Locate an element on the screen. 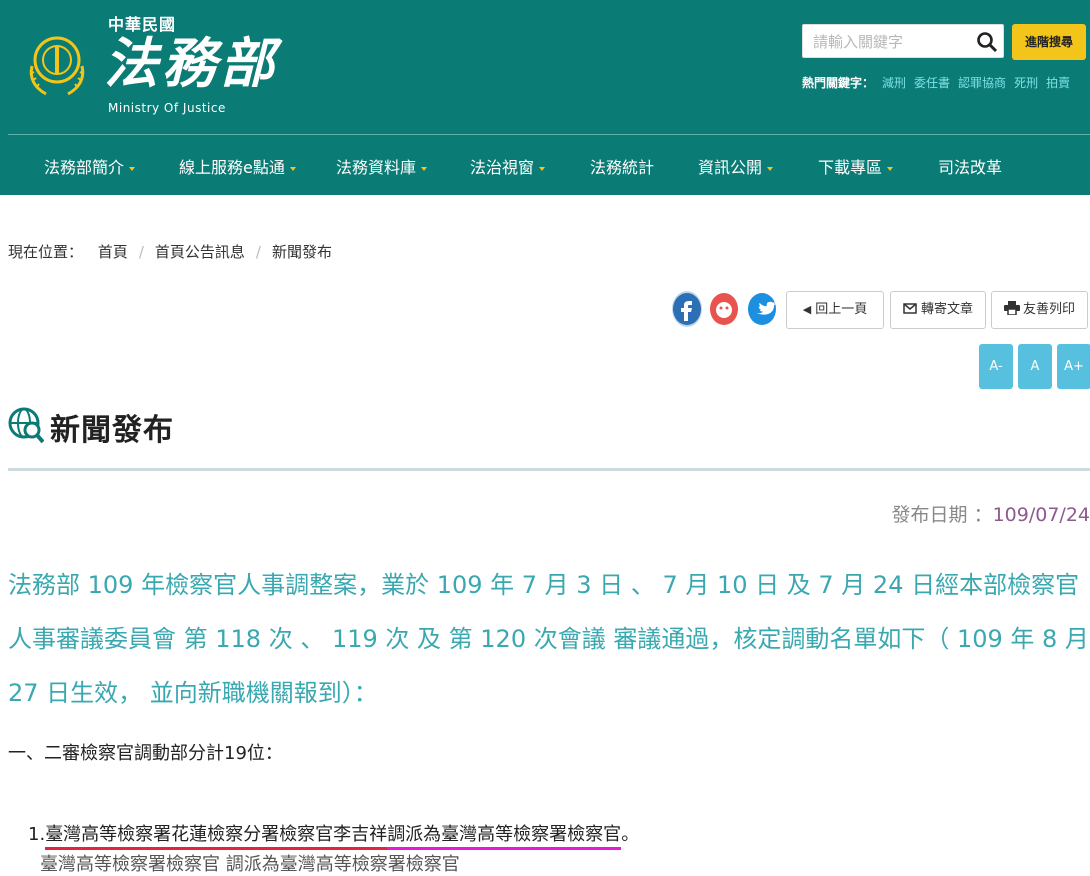 The width and height of the screenshot is (1090, 876). forward-article-button: 轉寄文章 is located at coordinates (938, 310).